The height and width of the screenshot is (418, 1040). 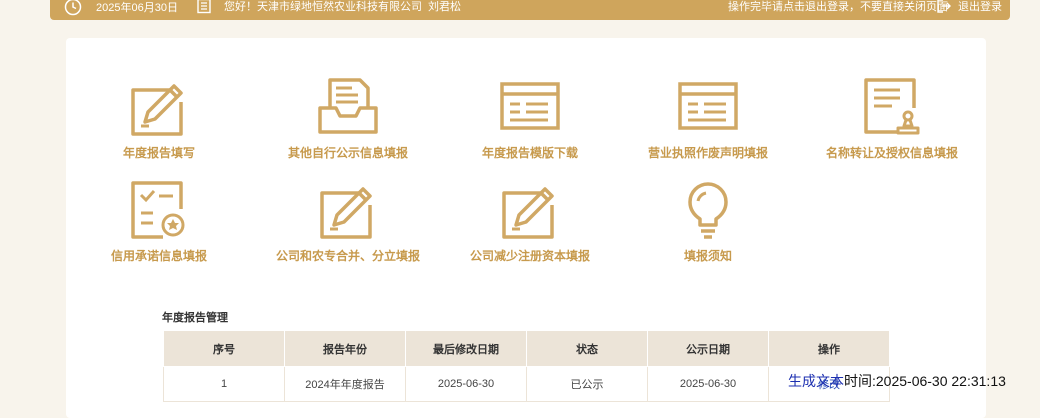 What do you see at coordinates (707, 153) in the screenshot?
I see `tile-label: 营业执照作废声明填报` at bounding box center [707, 153].